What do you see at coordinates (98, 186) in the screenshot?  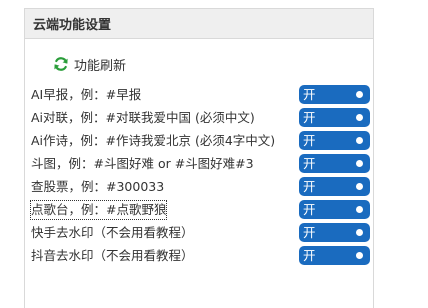 I see `feature-label: 查股票，例：#300033` at bounding box center [98, 186].